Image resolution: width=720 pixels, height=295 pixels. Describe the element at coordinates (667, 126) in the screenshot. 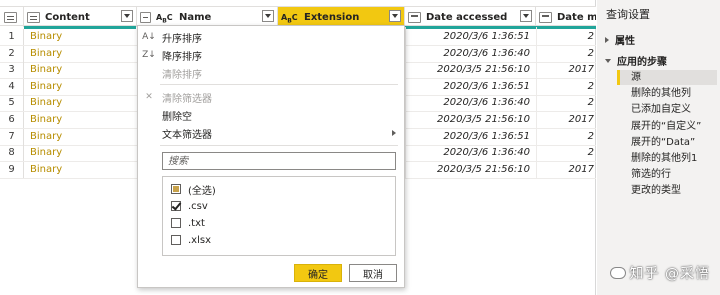

I see `applied-step-item: 展开的“自定义”` at that location.